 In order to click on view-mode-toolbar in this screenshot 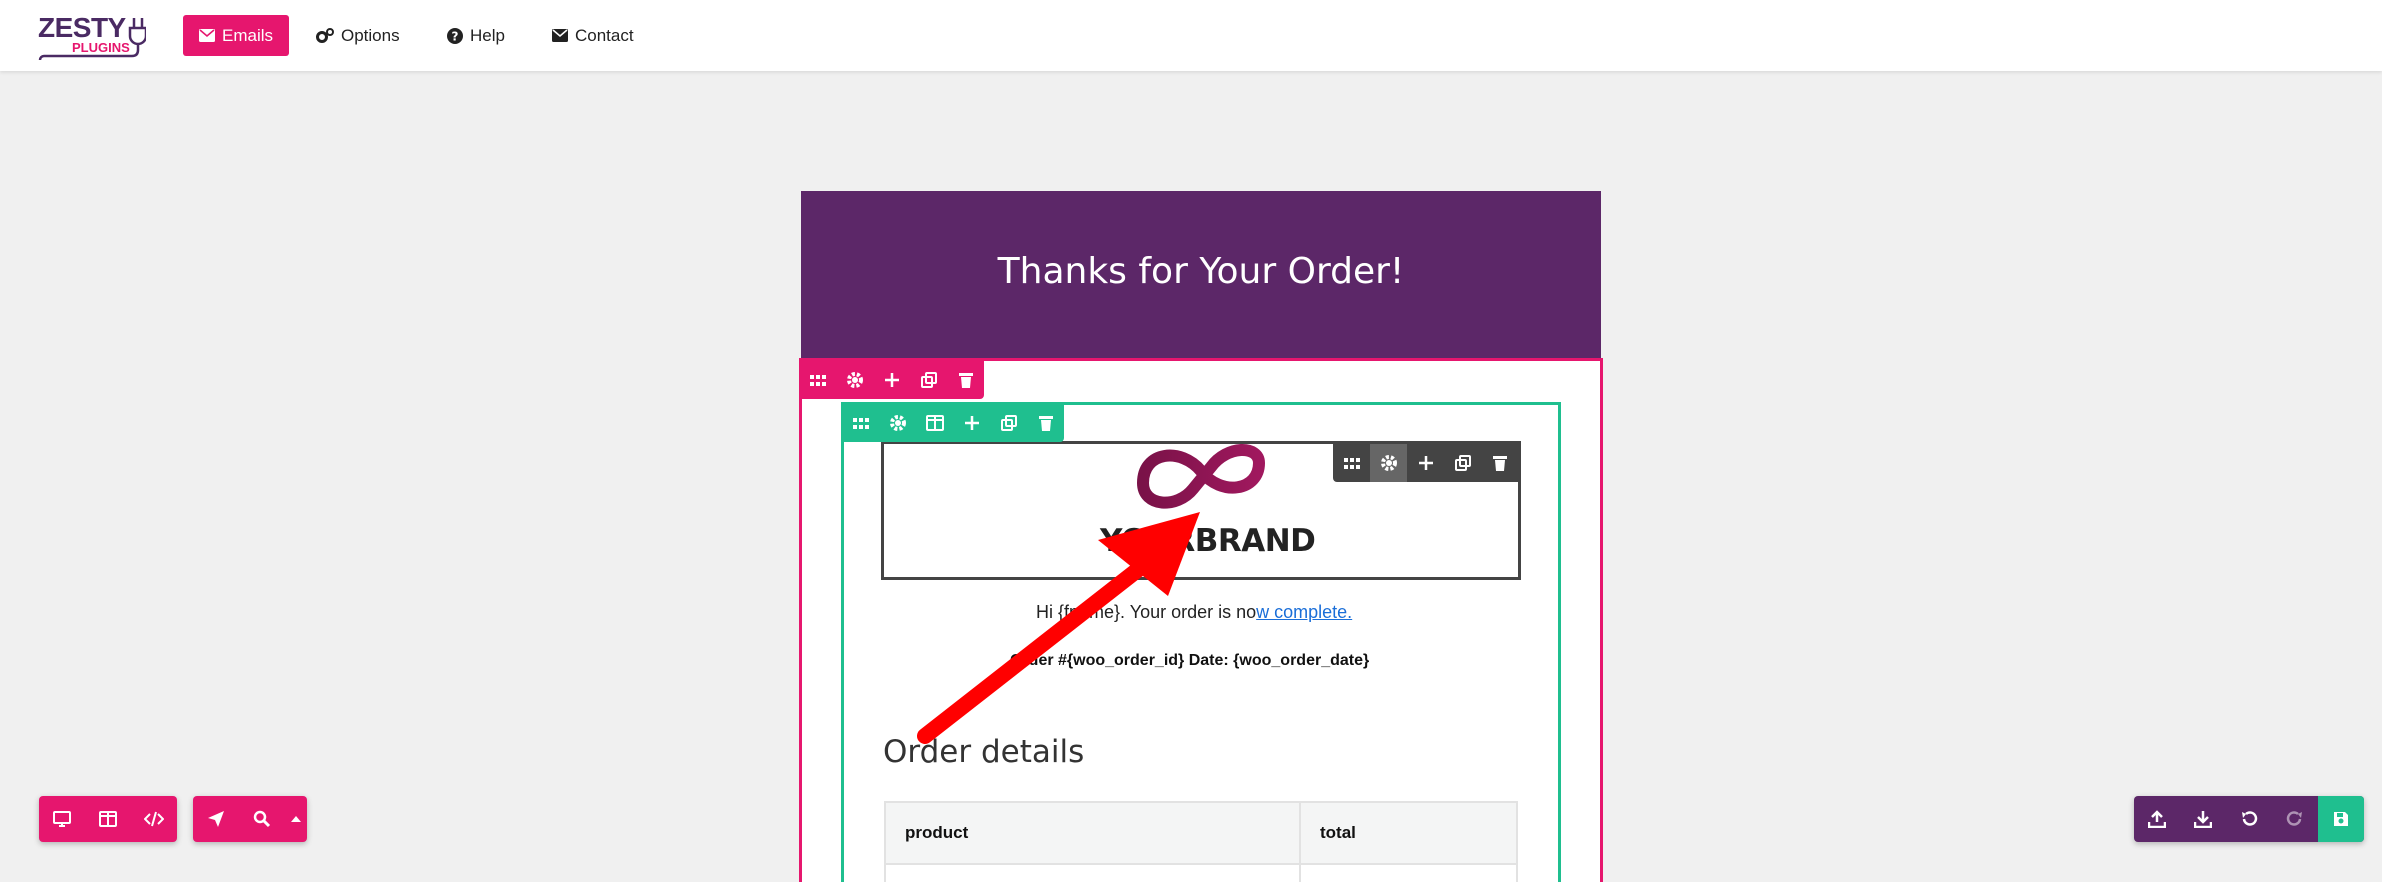, I will do `click(108, 819)`.